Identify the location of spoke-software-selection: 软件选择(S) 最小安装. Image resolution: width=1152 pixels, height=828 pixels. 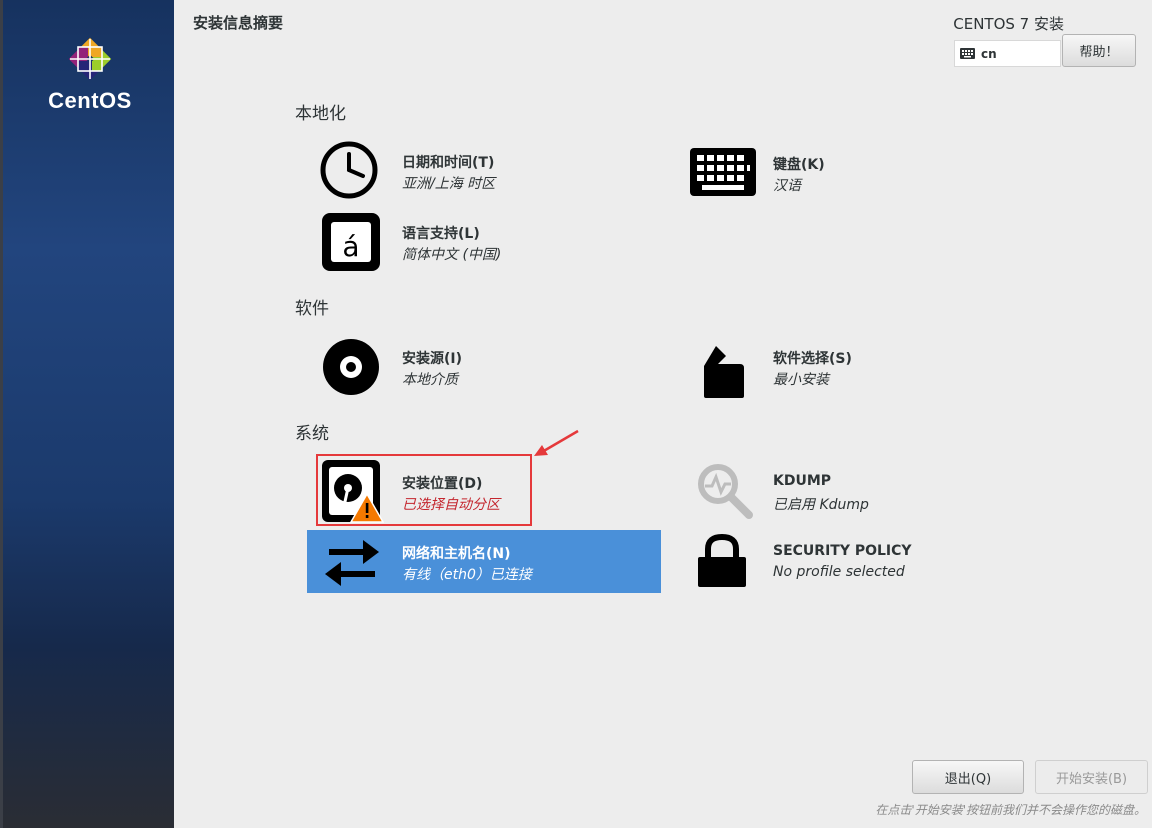
(857, 365).